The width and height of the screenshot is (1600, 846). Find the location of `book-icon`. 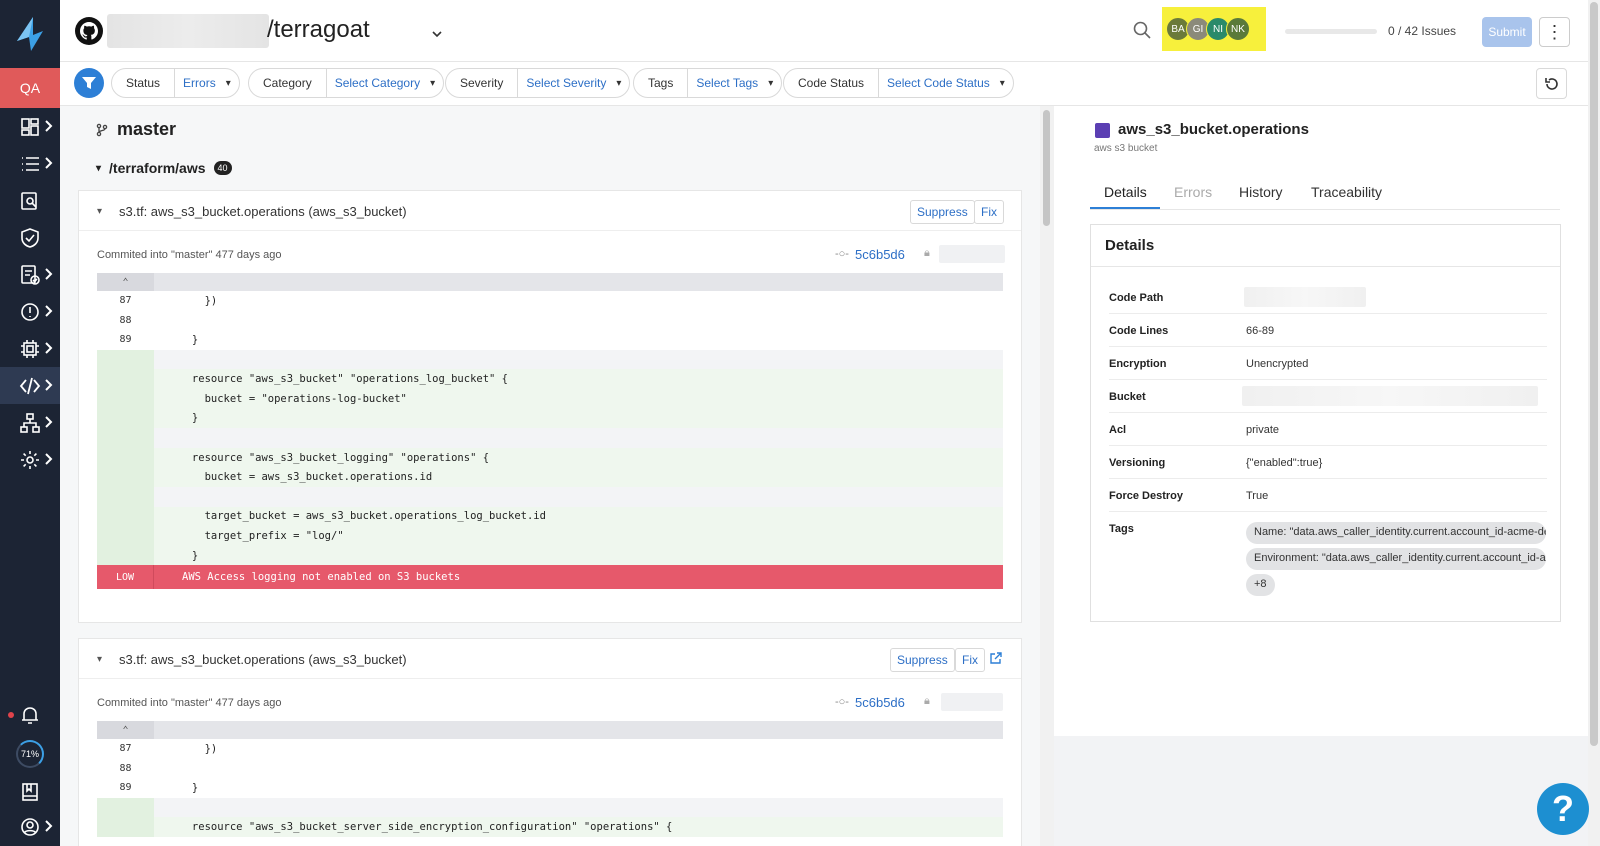

book-icon is located at coordinates (30, 791).